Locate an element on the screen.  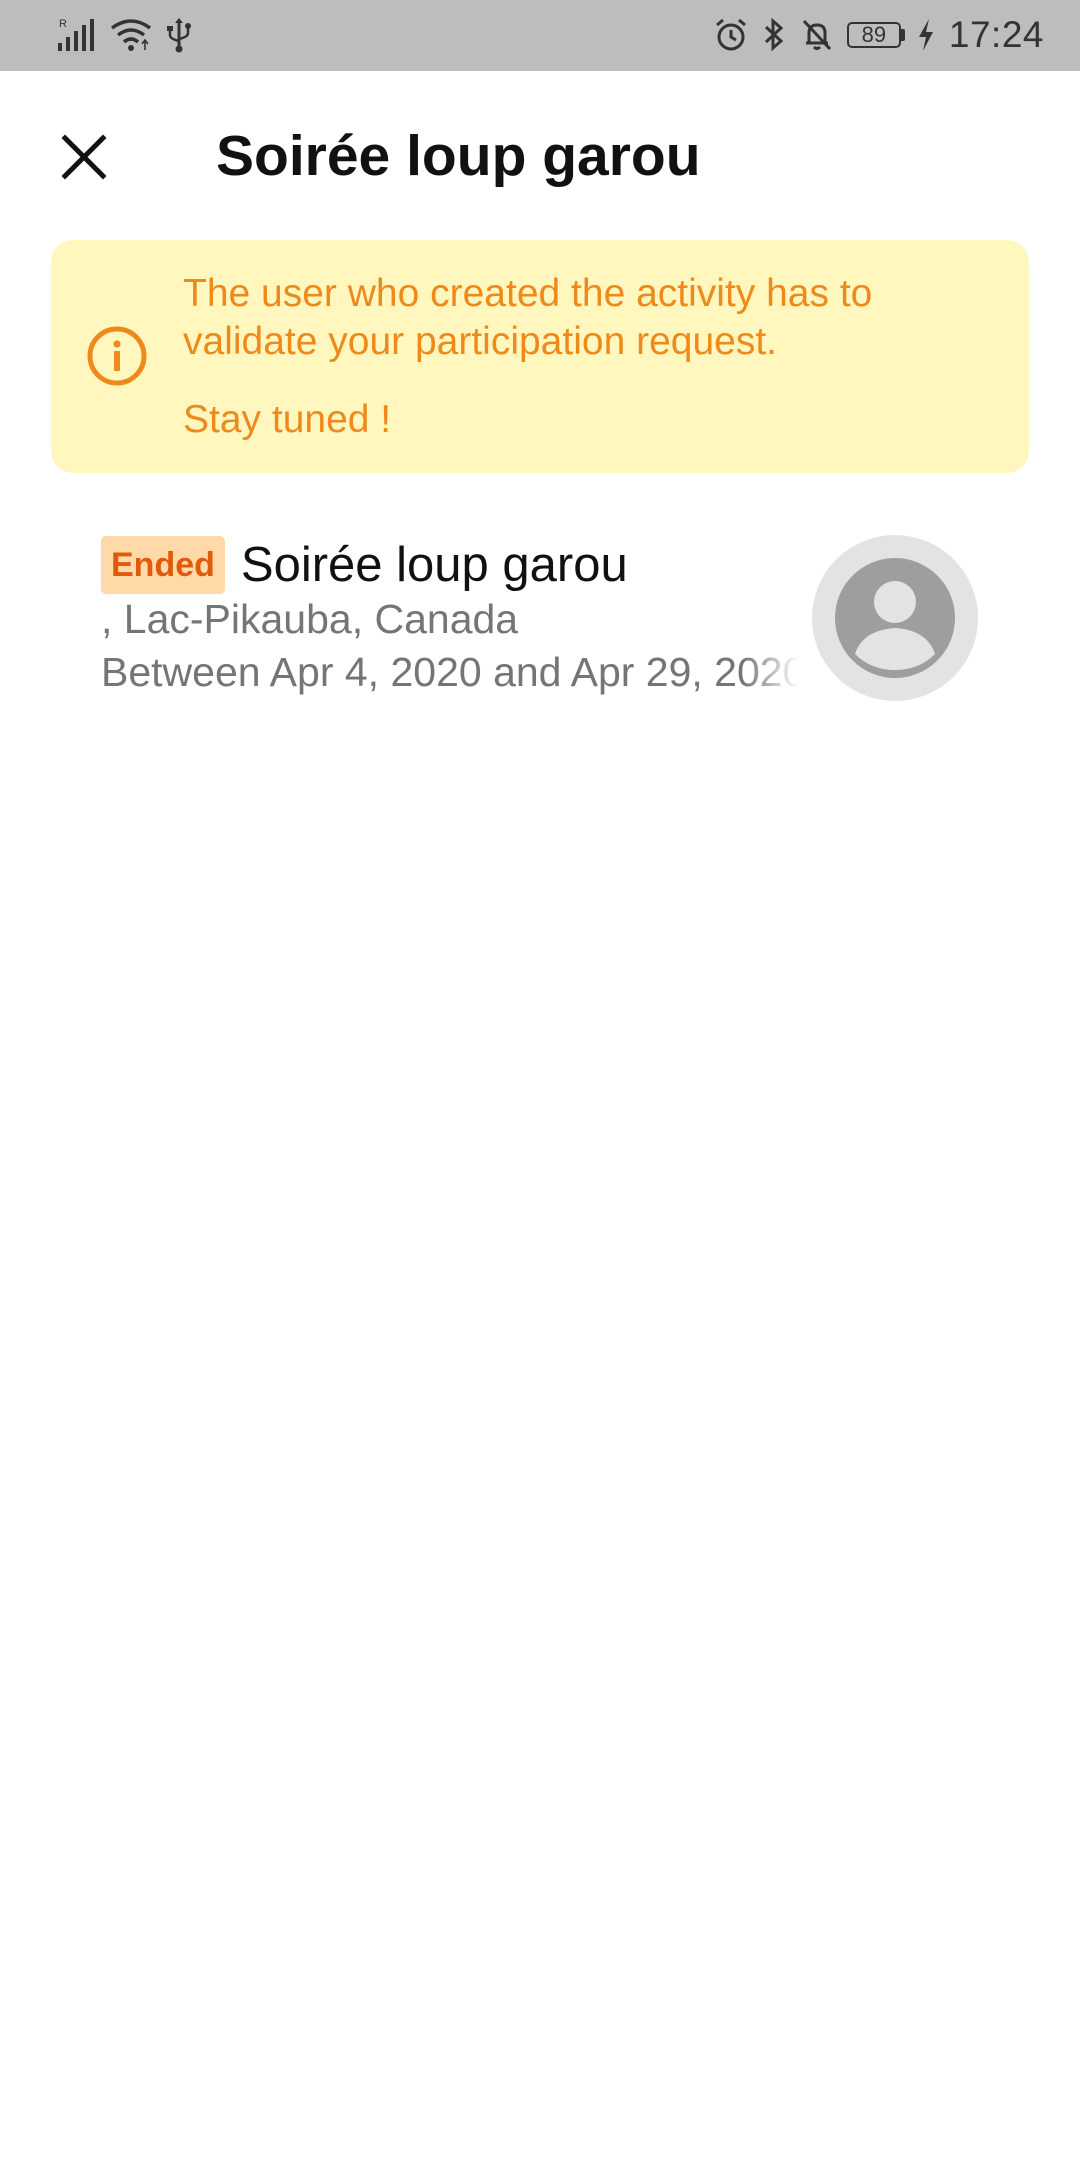
avatar is located at coordinates (895, 618).